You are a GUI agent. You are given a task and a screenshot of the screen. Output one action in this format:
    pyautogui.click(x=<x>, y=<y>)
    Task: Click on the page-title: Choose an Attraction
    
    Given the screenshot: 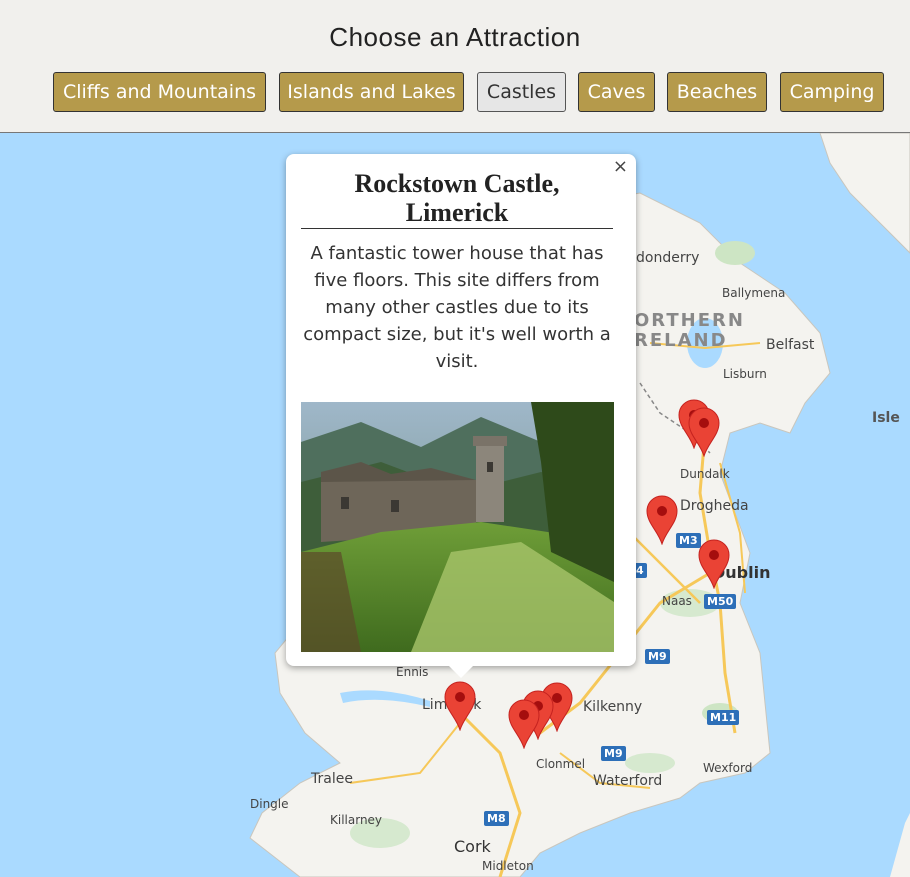 What is the action you would take?
    pyautogui.click(x=455, y=37)
    